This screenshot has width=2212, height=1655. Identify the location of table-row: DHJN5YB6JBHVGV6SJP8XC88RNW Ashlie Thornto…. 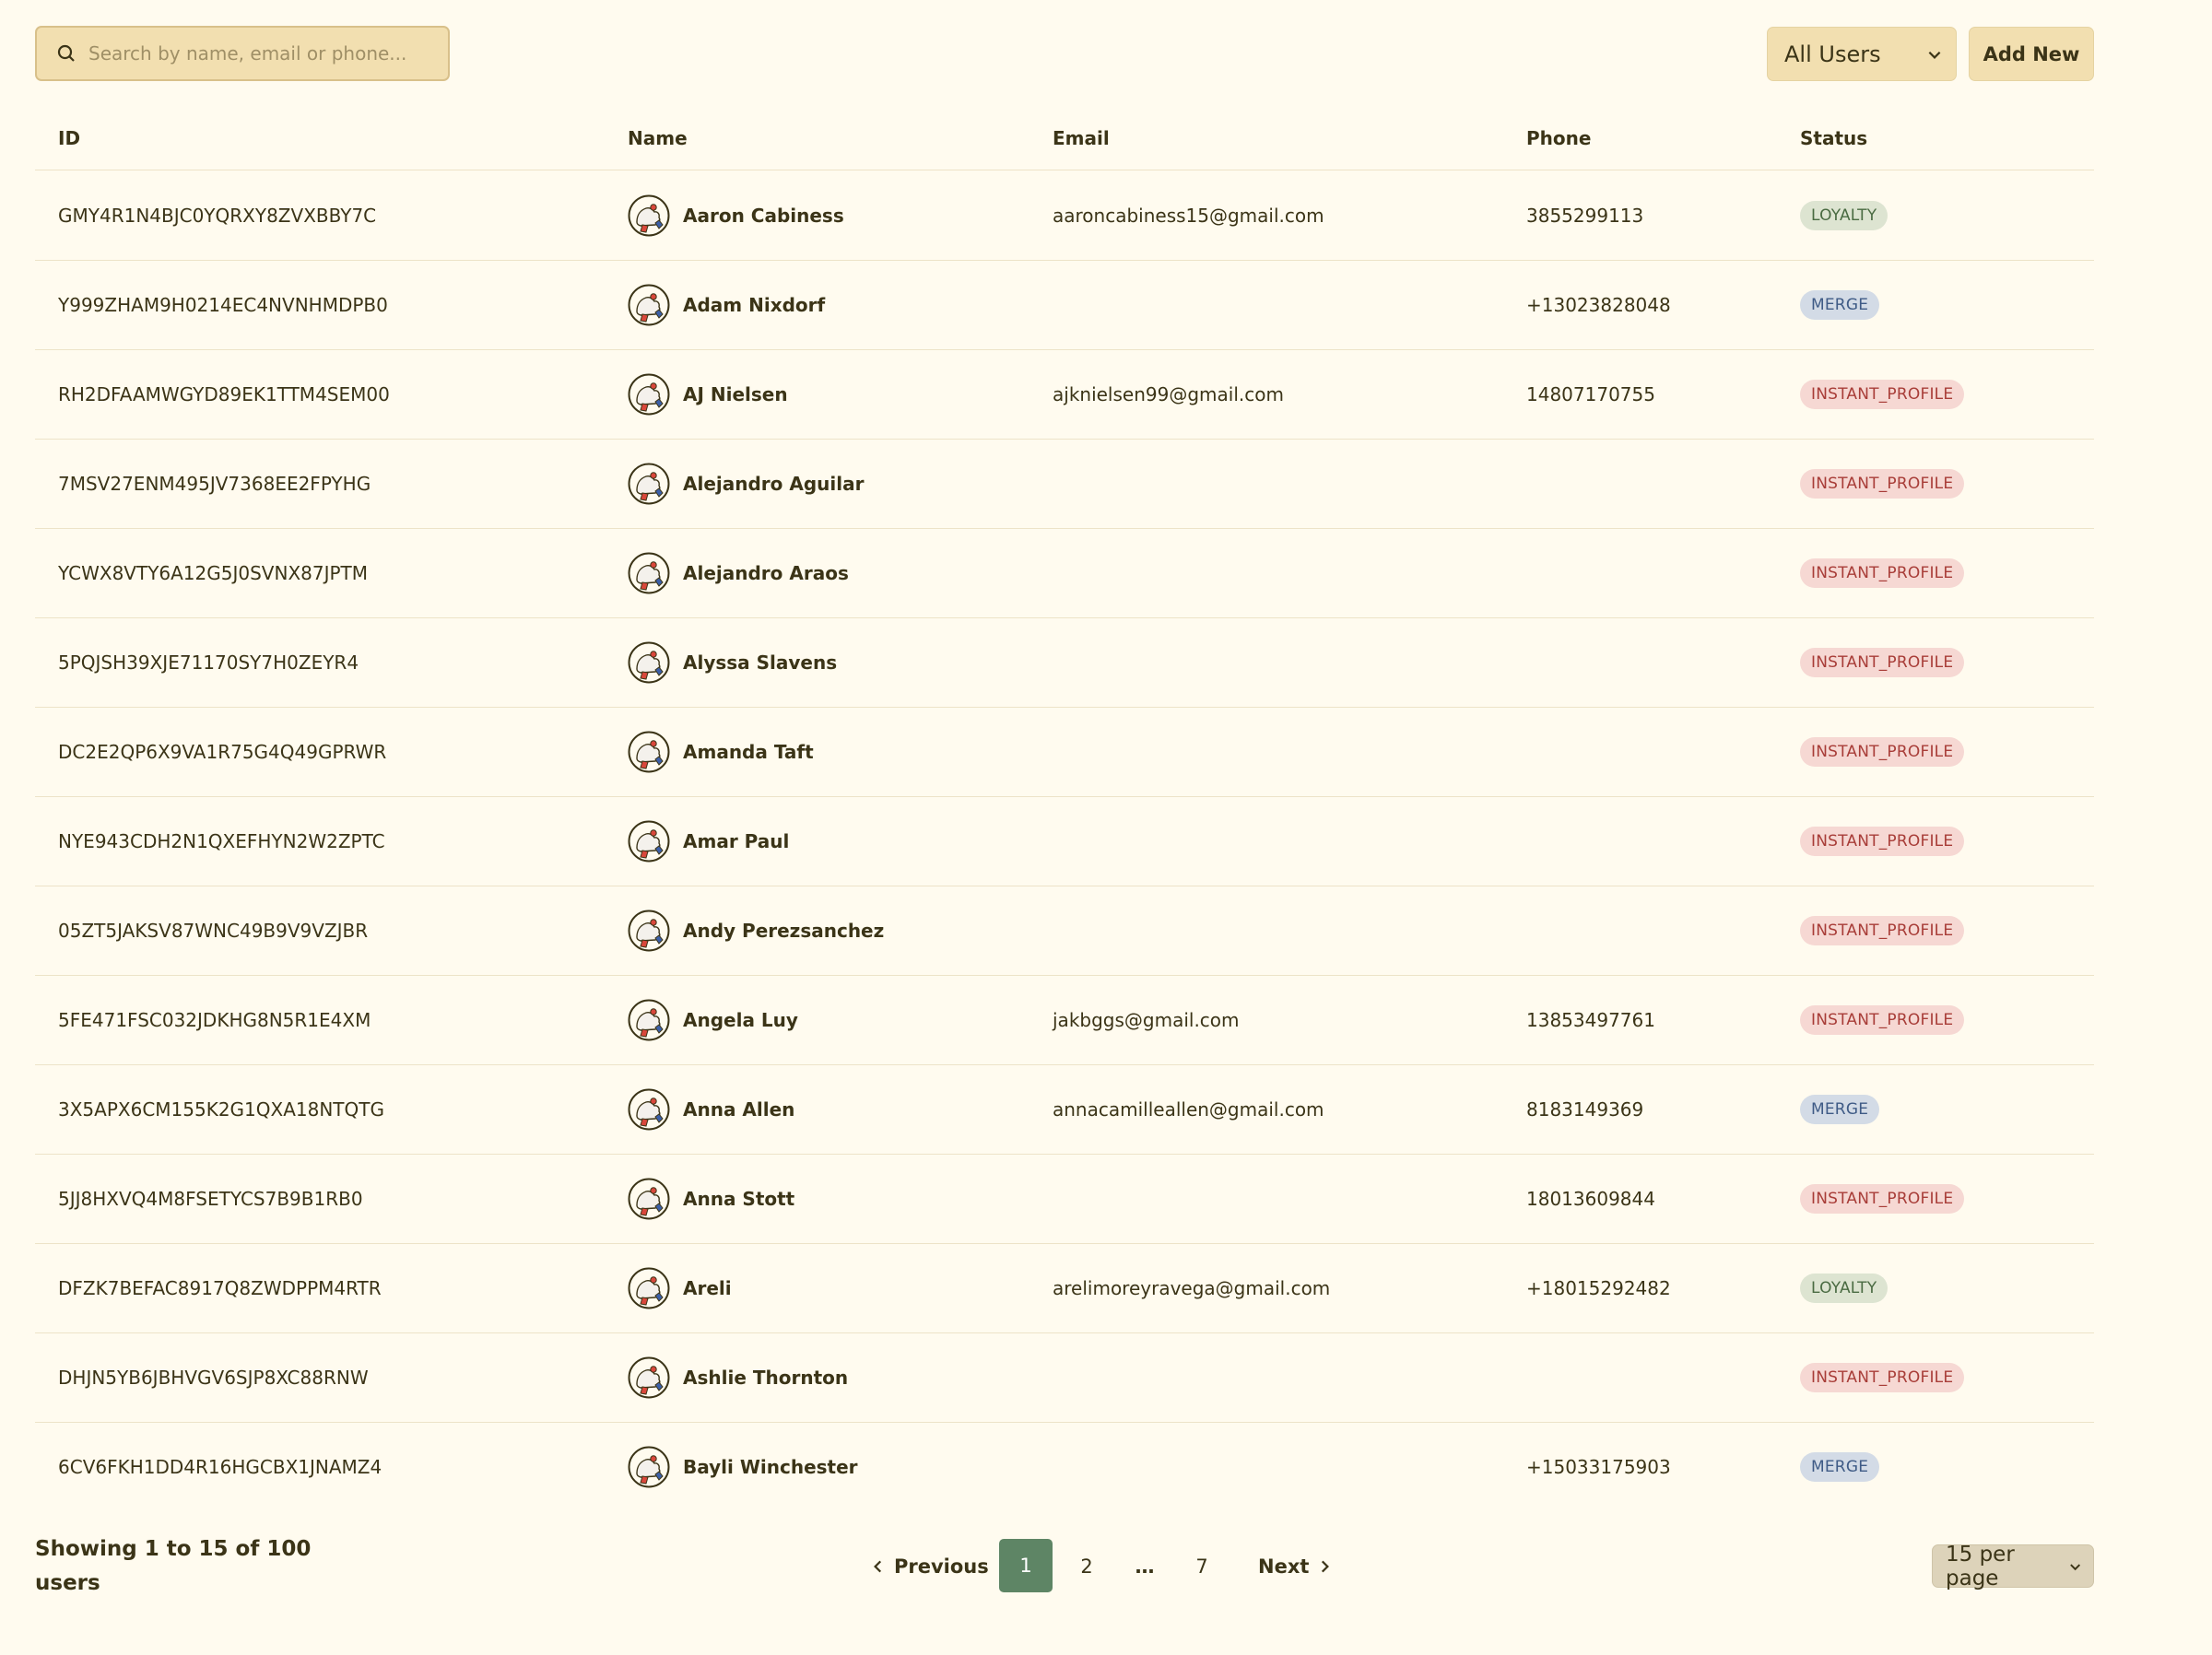
(1064, 1377).